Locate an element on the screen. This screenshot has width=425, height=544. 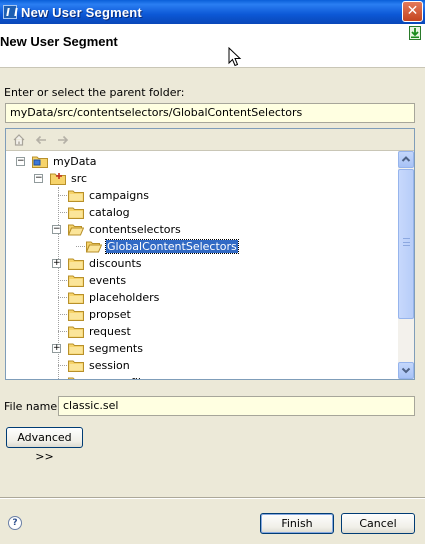
app-icon is located at coordinates (10, 12).